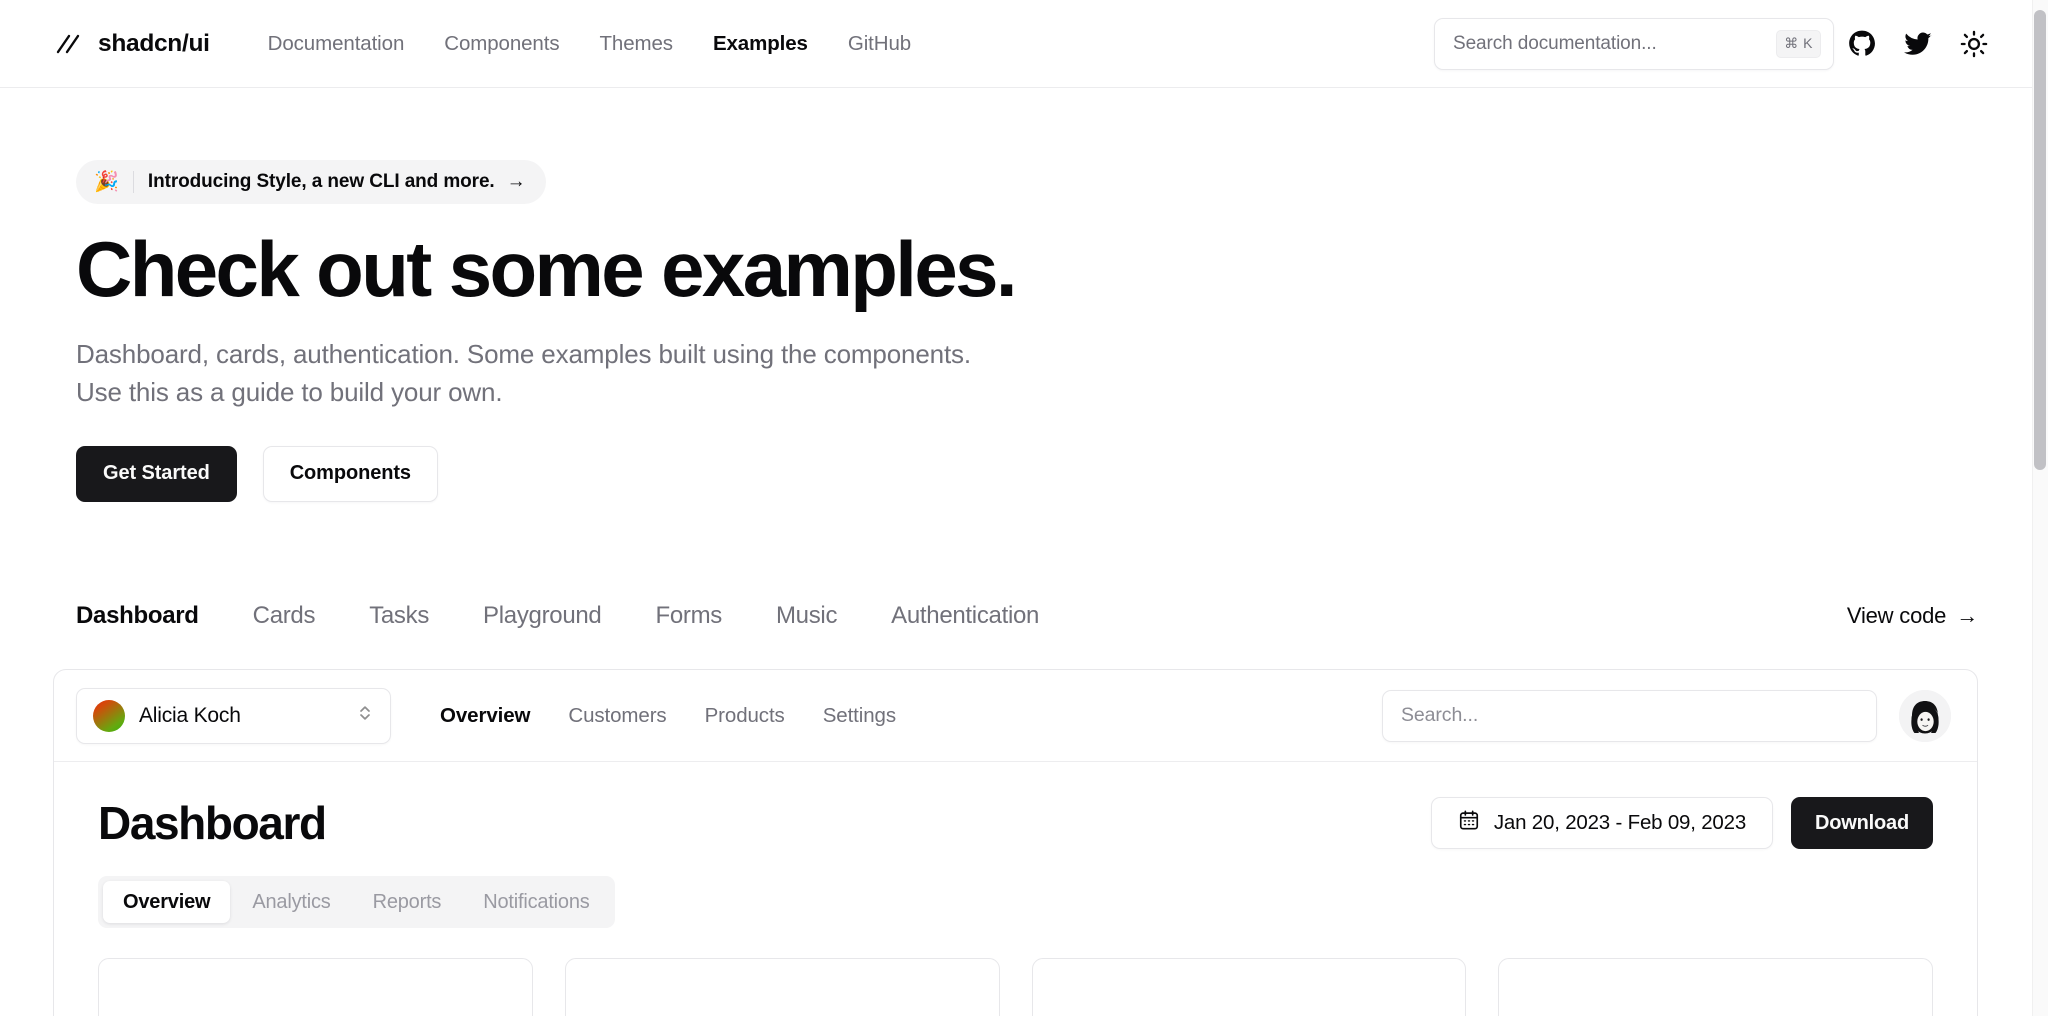 This screenshot has height=1016, width=2048. Describe the element at coordinates (365, 715) in the screenshot. I see `chevron-up-down-icon` at that location.